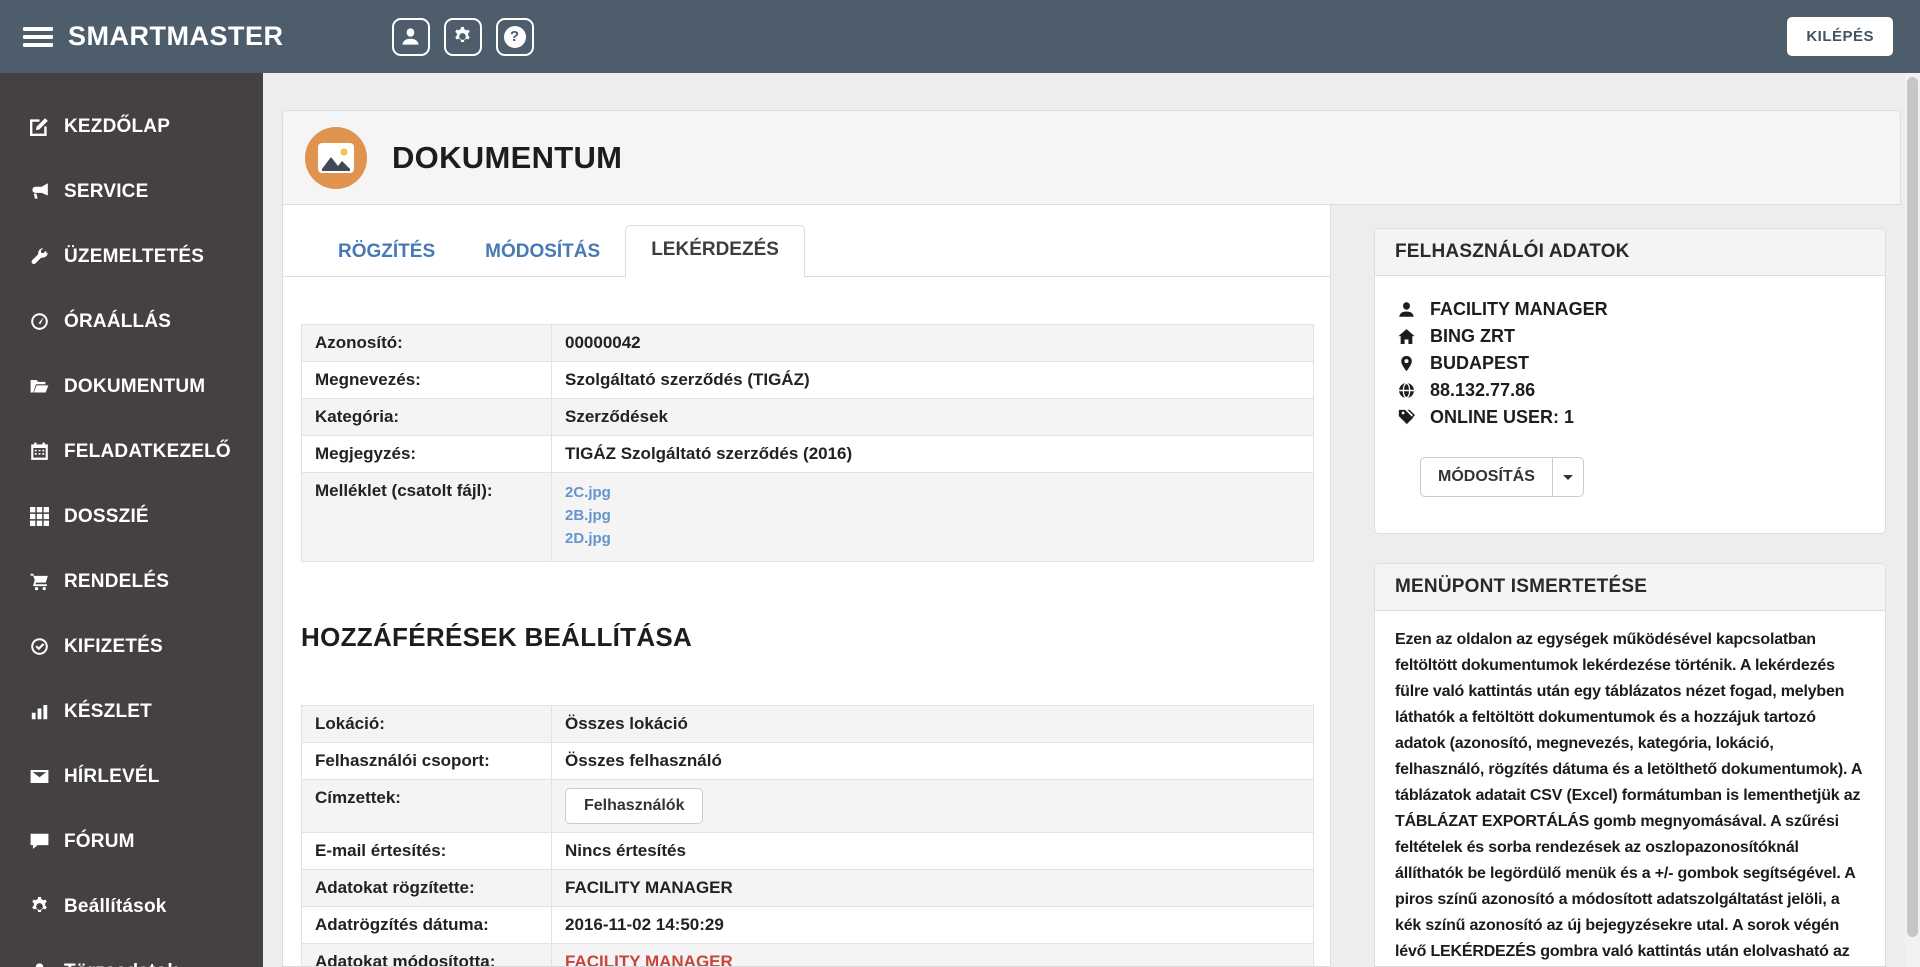  I want to click on sidebar-item-label: Törzsadatok, so click(121, 964).